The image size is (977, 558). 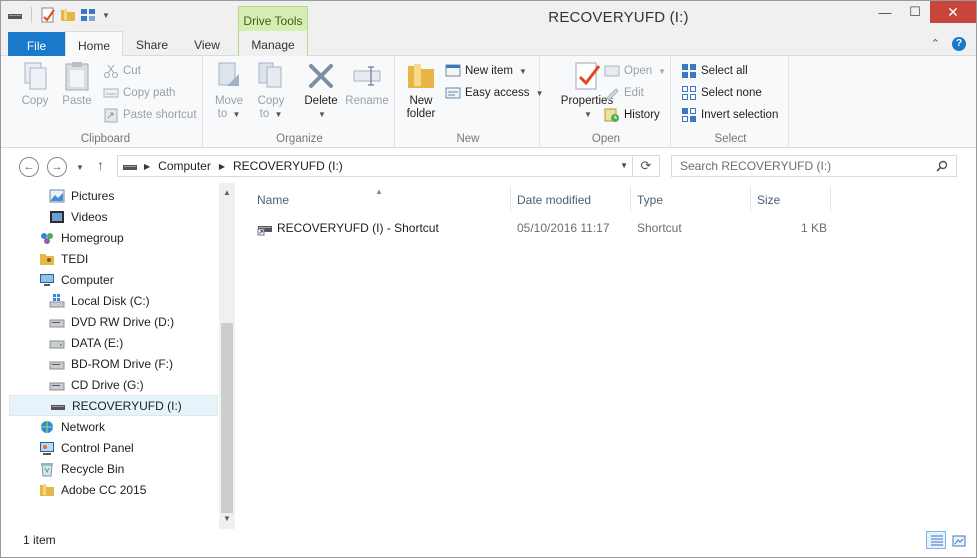 I want to click on nav-tree-item: Recycle Bin, so click(x=113, y=468).